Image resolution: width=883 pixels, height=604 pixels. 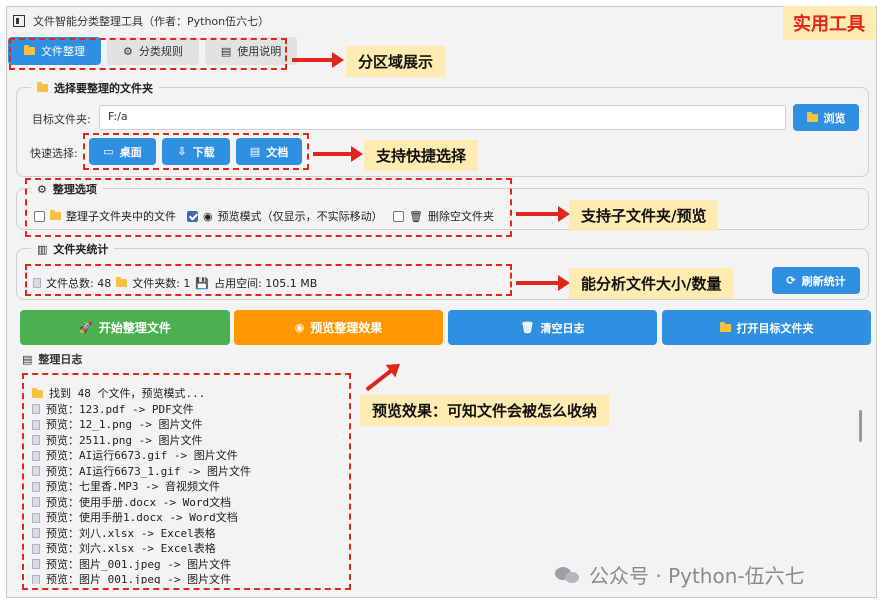 I want to click on callout-options: 支持子文件夹/预览, so click(x=644, y=215).